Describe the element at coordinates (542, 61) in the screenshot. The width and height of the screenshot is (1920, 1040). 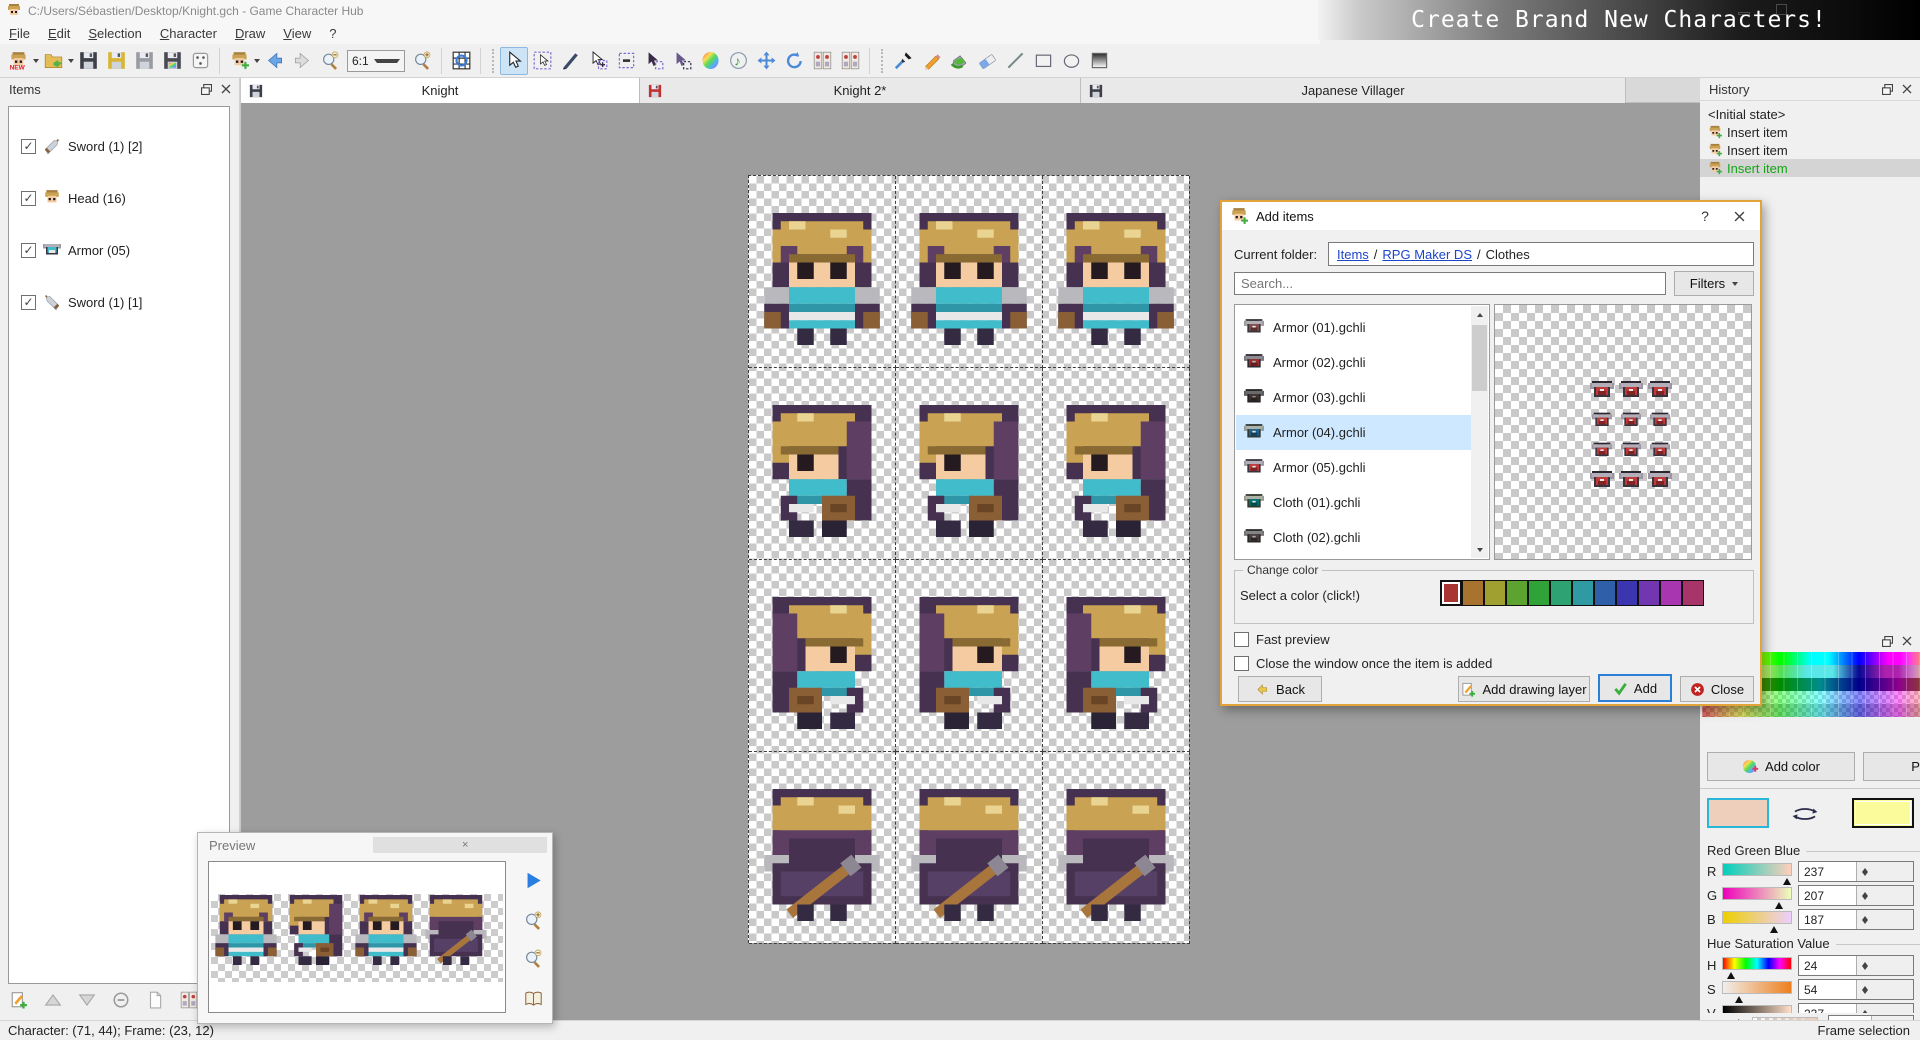
I see `rect-select-tool-button` at that location.